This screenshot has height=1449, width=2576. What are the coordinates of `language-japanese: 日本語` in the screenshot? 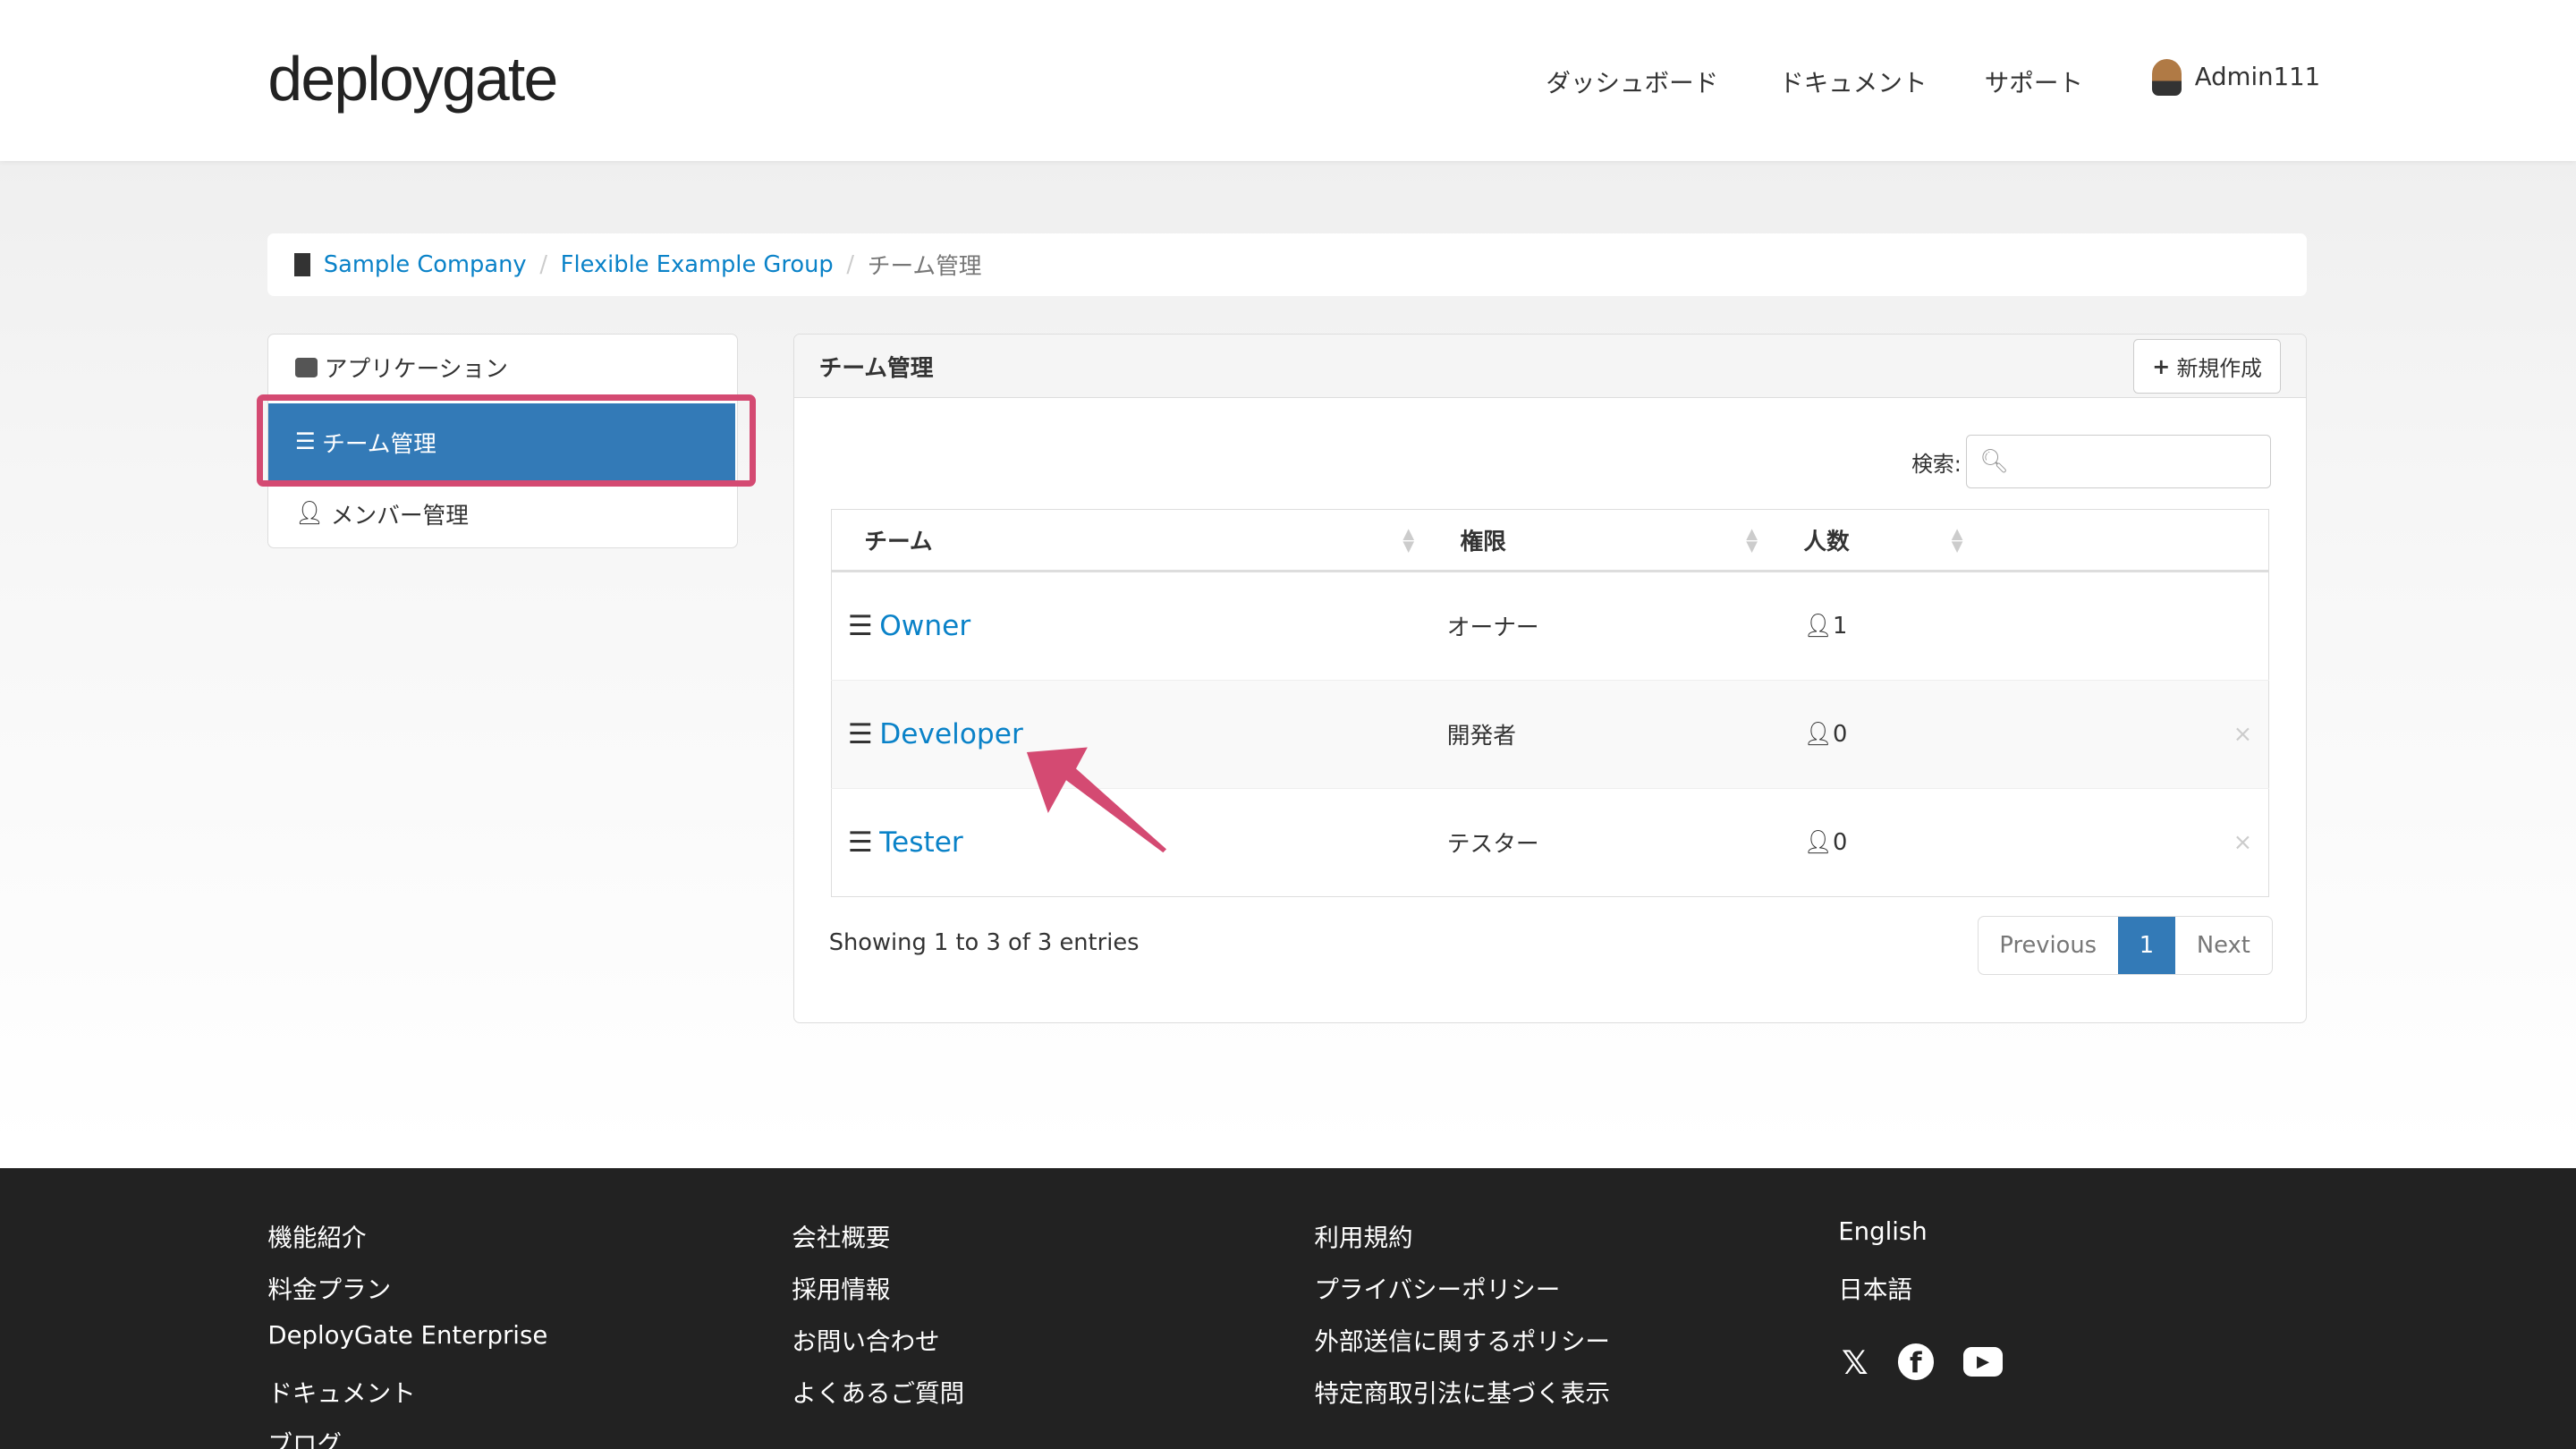 It's located at (1882, 1295).